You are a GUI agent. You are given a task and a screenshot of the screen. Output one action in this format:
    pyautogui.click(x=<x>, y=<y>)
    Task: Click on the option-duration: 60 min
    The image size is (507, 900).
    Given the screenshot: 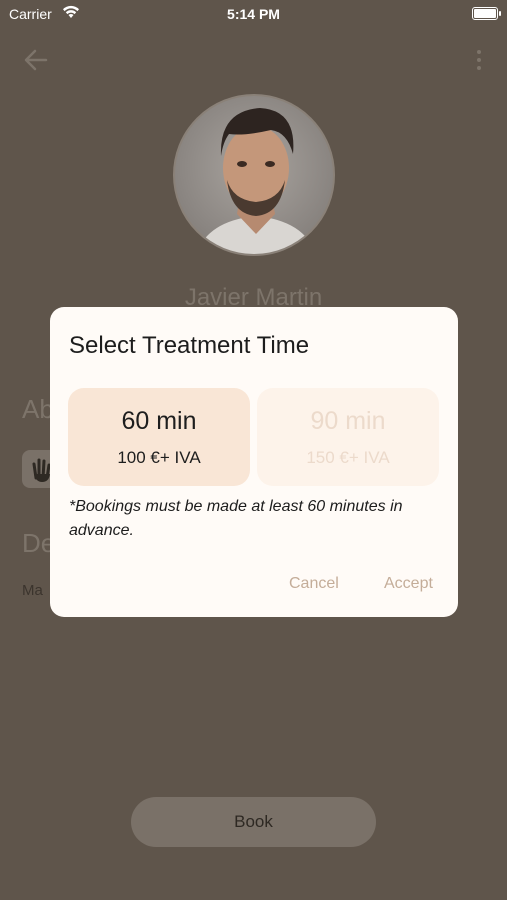 What is the action you would take?
    pyautogui.click(x=159, y=420)
    